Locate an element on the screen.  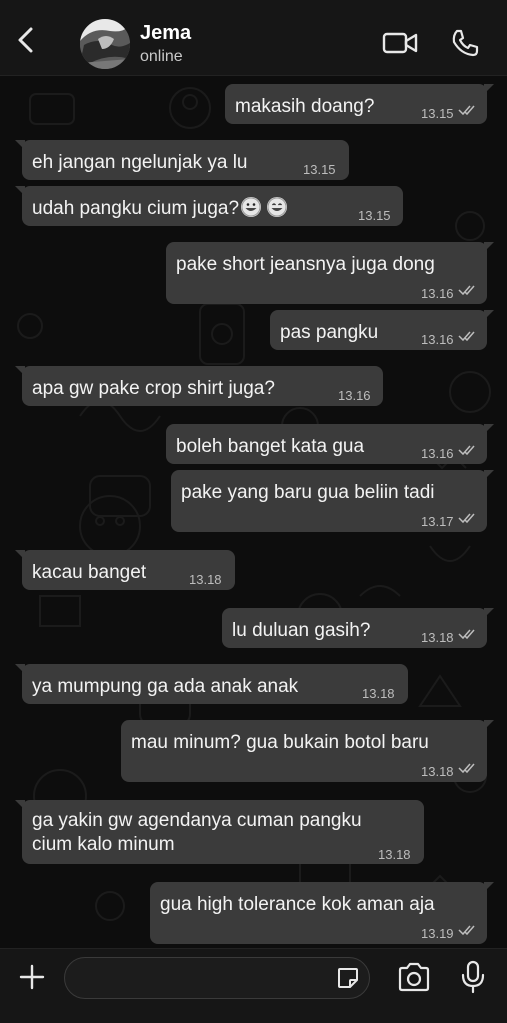
outgoing-message: pake short jeansnya juga dong 13.16 is located at coordinates (330, 273).